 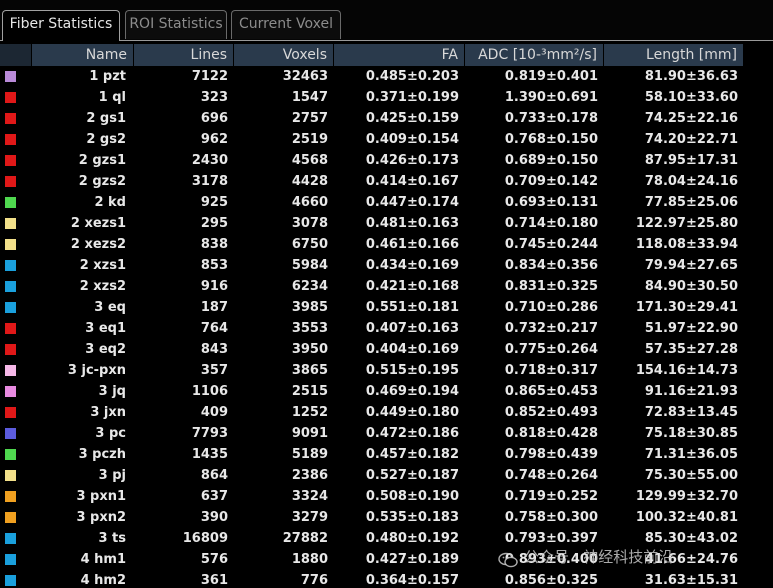 What do you see at coordinates (214, 307) in the screenshot?
I see `row-lines: 187` at bounding box center [214, 307].